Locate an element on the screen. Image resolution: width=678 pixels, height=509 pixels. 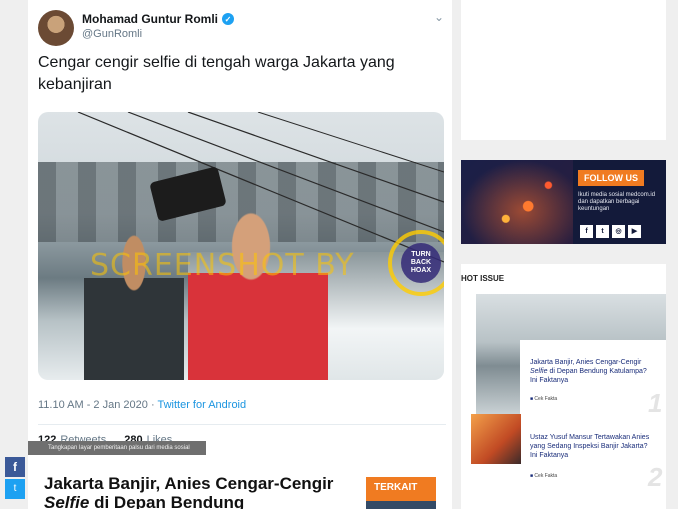
watermark-text: SCREENSHOT BY is located at coordinates (222, 265).